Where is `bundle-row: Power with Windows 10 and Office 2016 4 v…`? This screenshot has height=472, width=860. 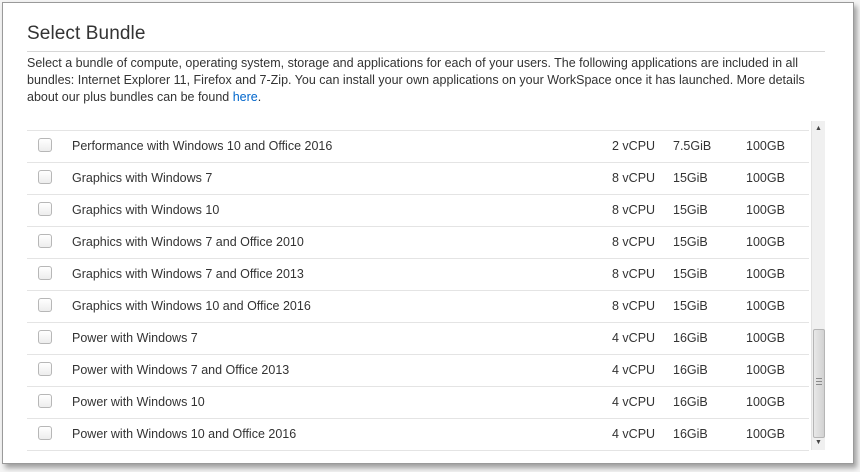
bundle-row: Power with Windows 10 and Office 2016 4 v… is located at coordinates (418, 435).